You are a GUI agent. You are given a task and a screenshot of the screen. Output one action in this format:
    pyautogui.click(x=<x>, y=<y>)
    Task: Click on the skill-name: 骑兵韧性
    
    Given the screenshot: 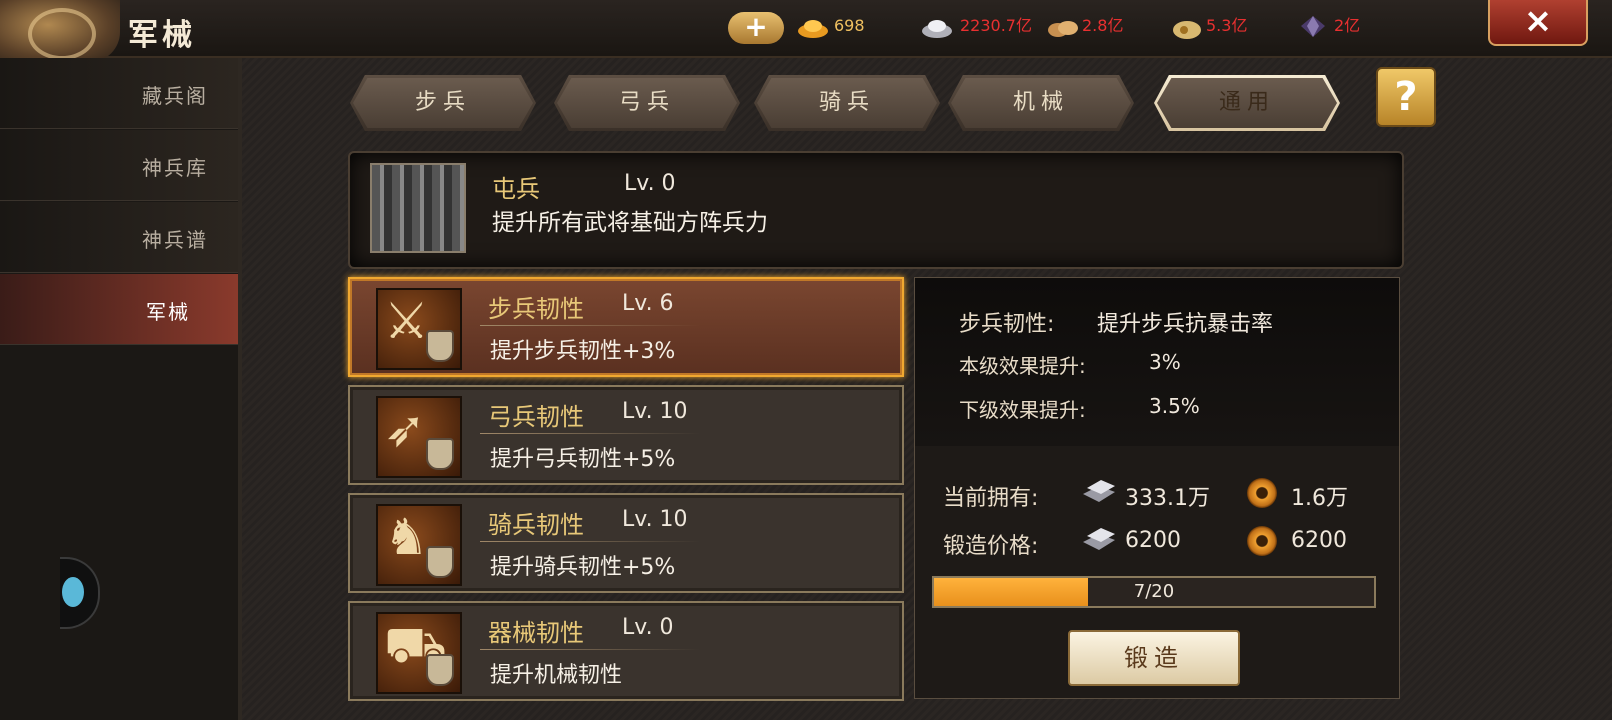 What is the action you would take?
    pyautogui.click(x=536, y=525)
    